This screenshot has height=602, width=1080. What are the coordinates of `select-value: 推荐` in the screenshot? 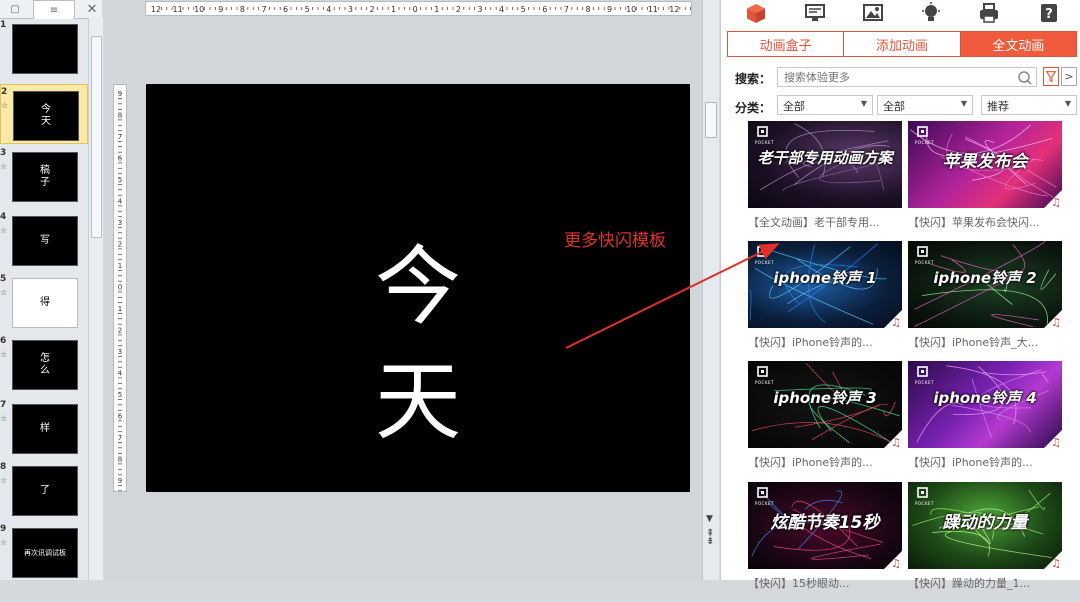 It's located at (998, 106).